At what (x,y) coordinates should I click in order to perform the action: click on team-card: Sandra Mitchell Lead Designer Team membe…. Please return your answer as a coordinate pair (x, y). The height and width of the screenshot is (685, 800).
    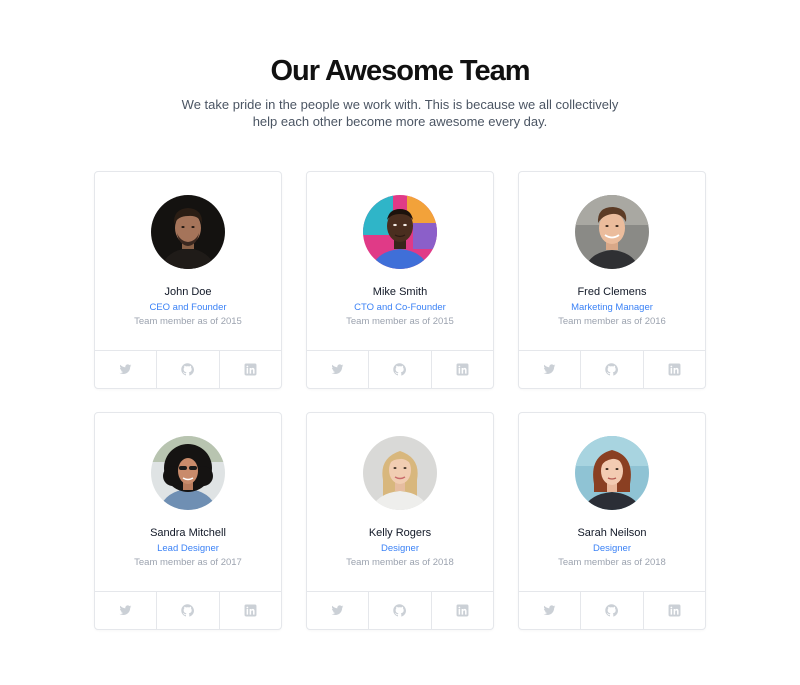
    Looking at the image, I should click on (188, 521).